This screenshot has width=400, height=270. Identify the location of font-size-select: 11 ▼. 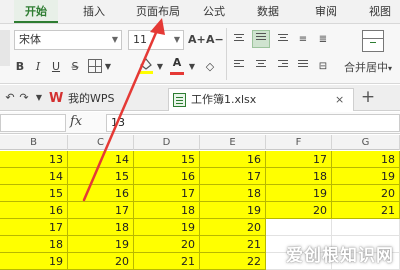
(156, 40).